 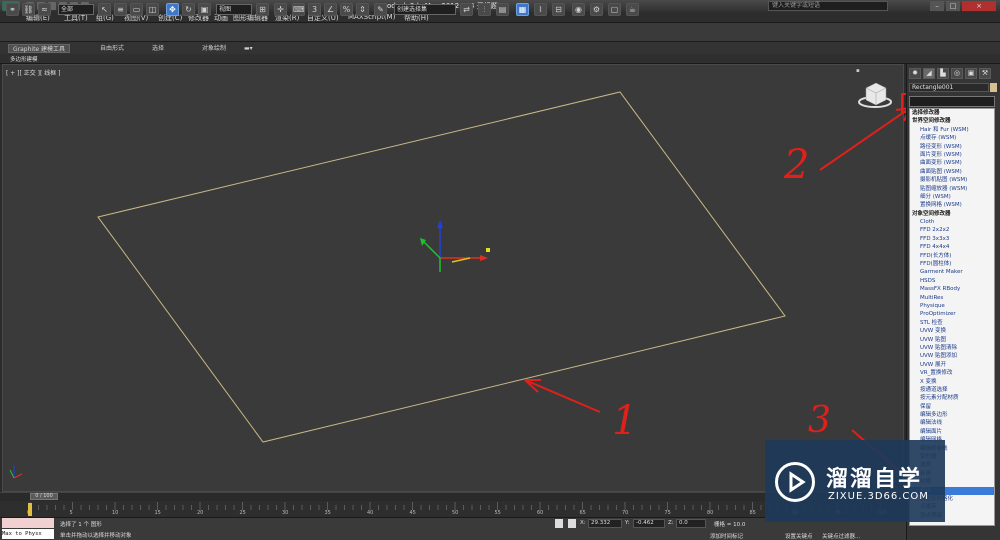 What do you see at coordinates (952, 432) in the screenshot?
I see `modifier-list-item: 编辑面片` at bounding box center [952, 432].